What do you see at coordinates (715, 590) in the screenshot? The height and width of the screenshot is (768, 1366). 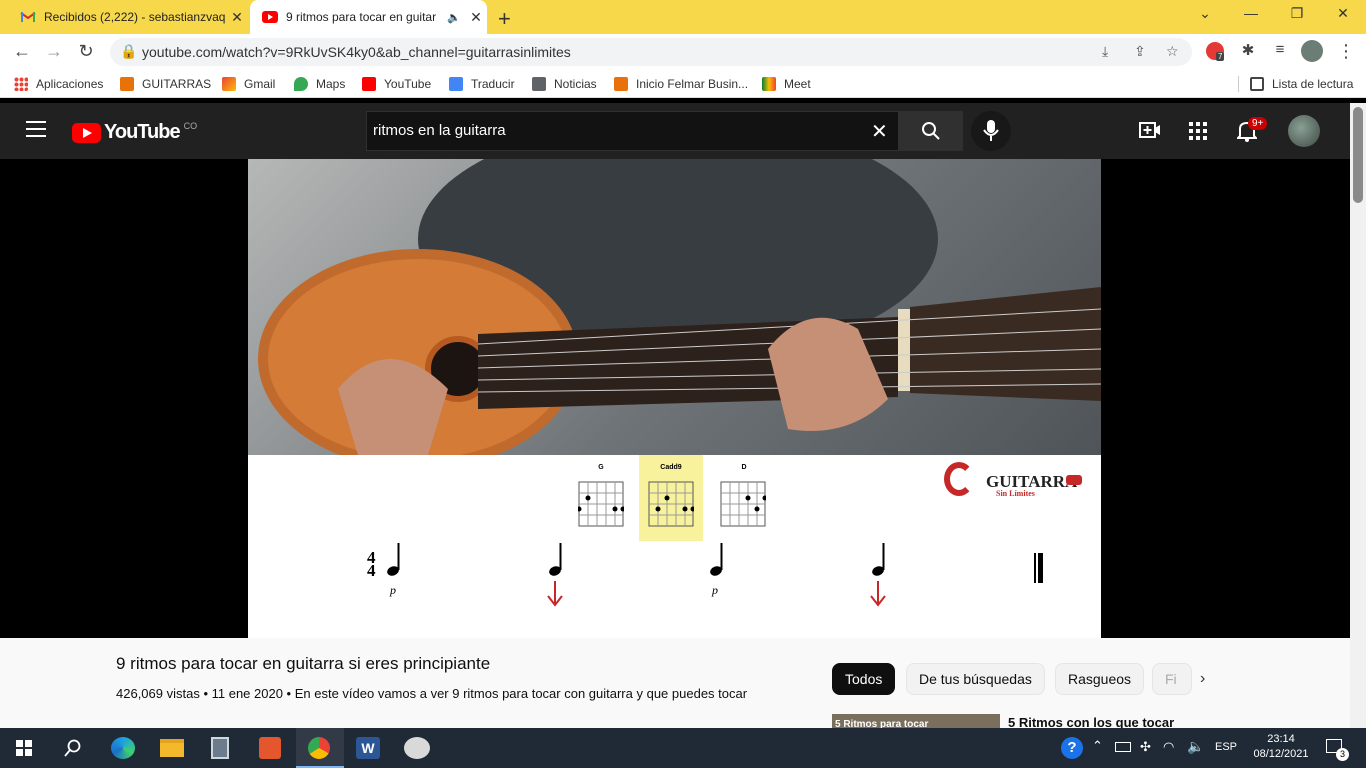 I see `dynamic-mark: p` at bounding box center [715, 590].